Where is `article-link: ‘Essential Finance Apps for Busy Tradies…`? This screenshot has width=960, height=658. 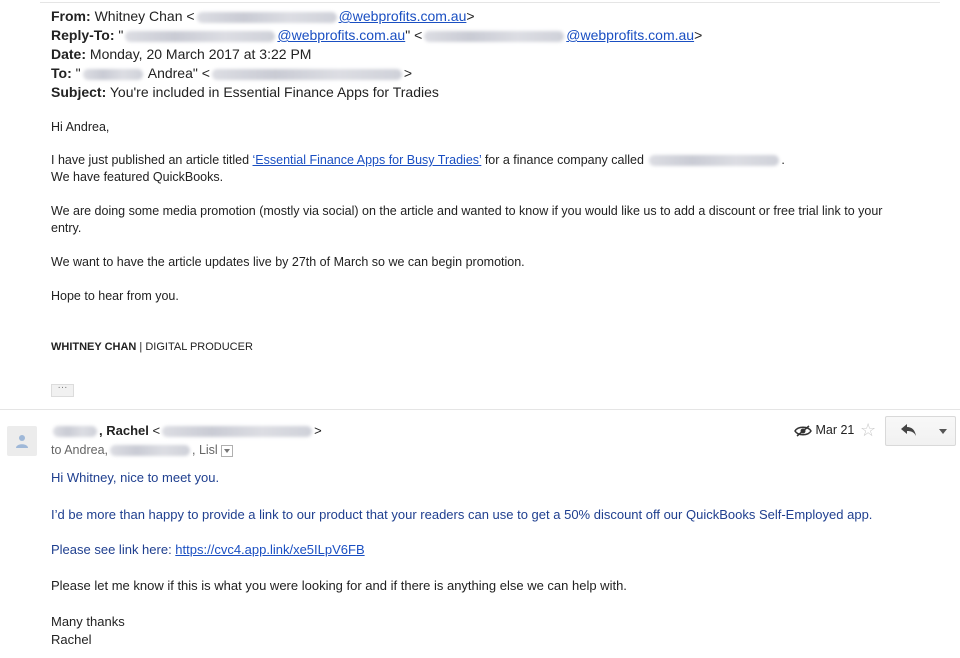
article-link: ‘Essential Finance Apps for Busy Tradies… is located at coordinates (367, 160).